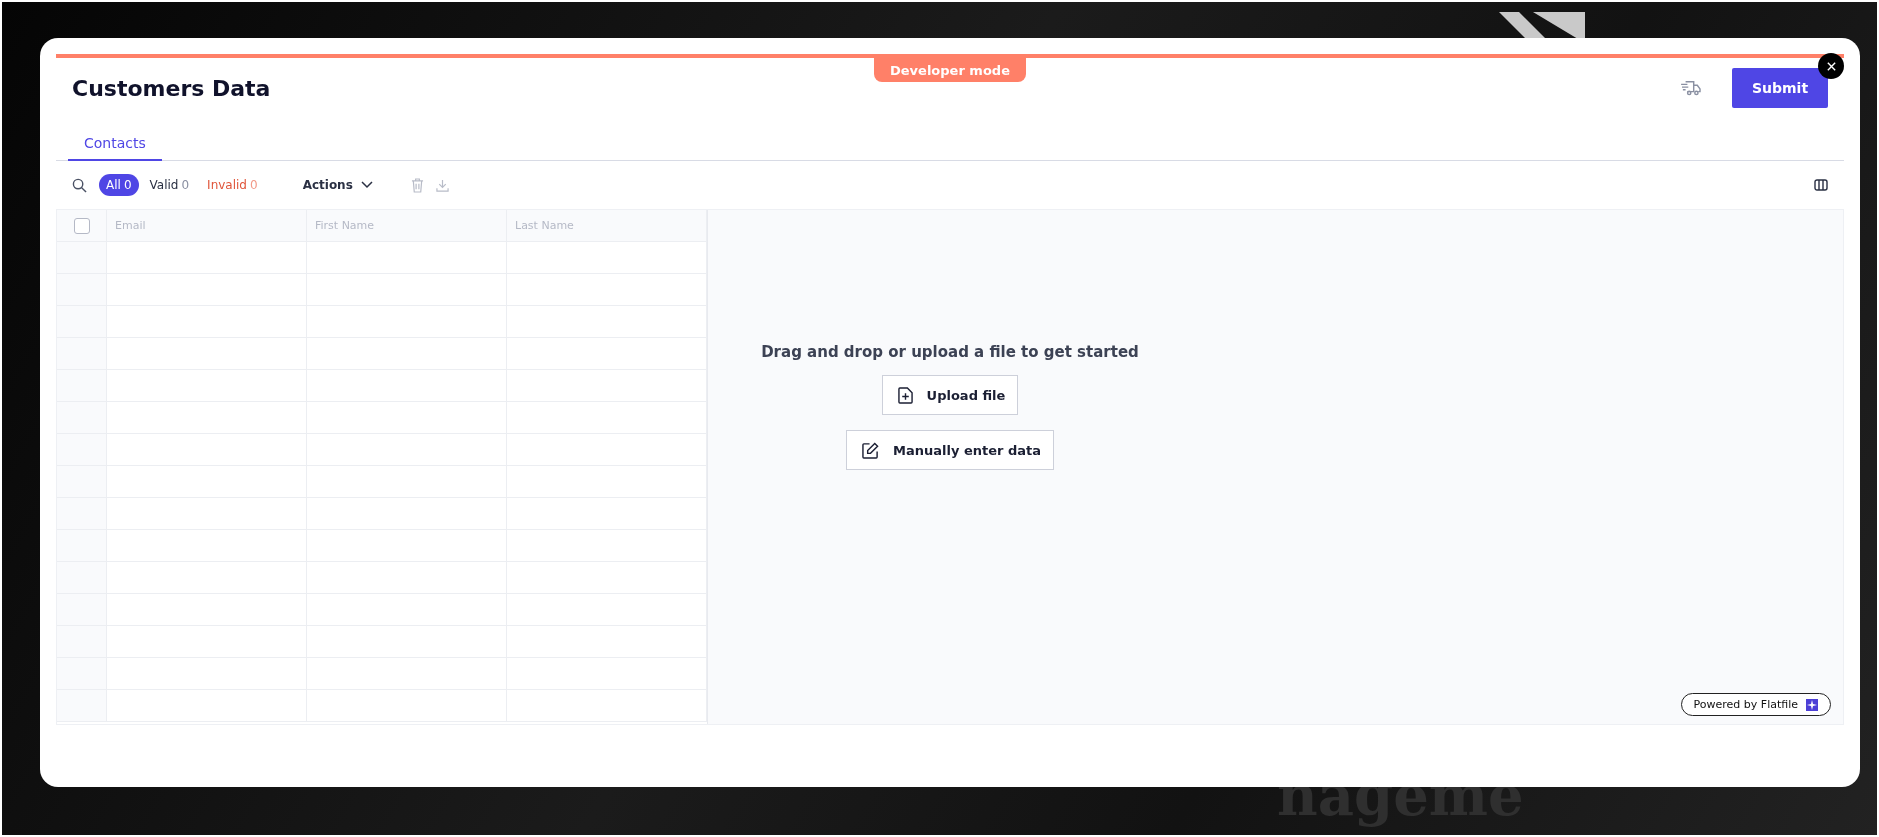 This screenshot has height=837, width=1879. What do you see at coordinates (1821, 185) in the screenshot?
I see `columns-icon` at bounding box center [1821, 185].